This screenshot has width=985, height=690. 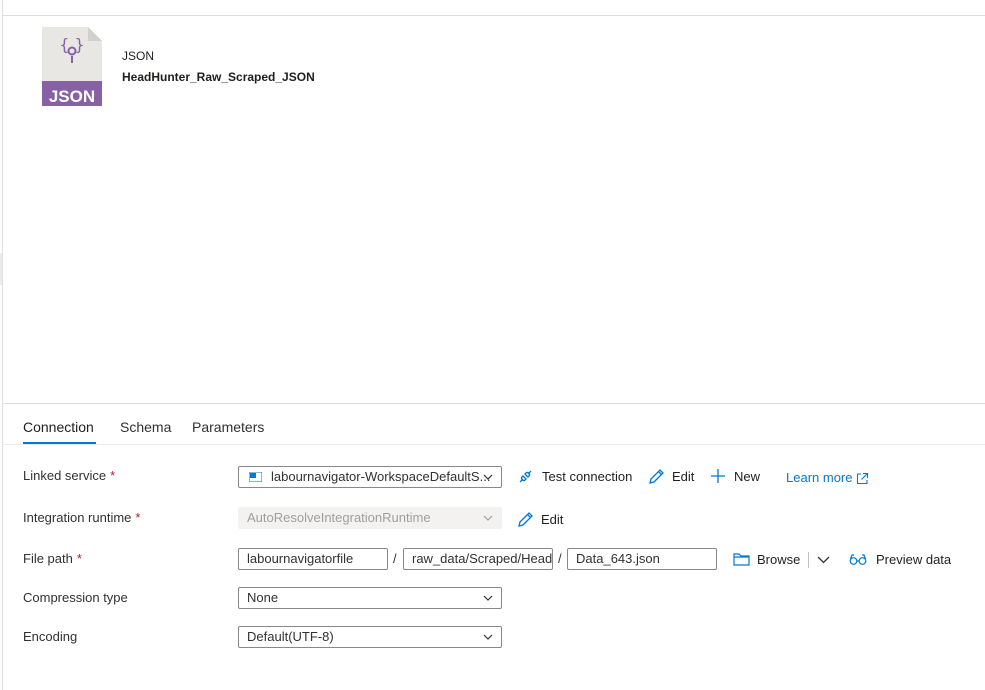 I want to click on new-linked-service-button: New, so click(x=737, y=477).